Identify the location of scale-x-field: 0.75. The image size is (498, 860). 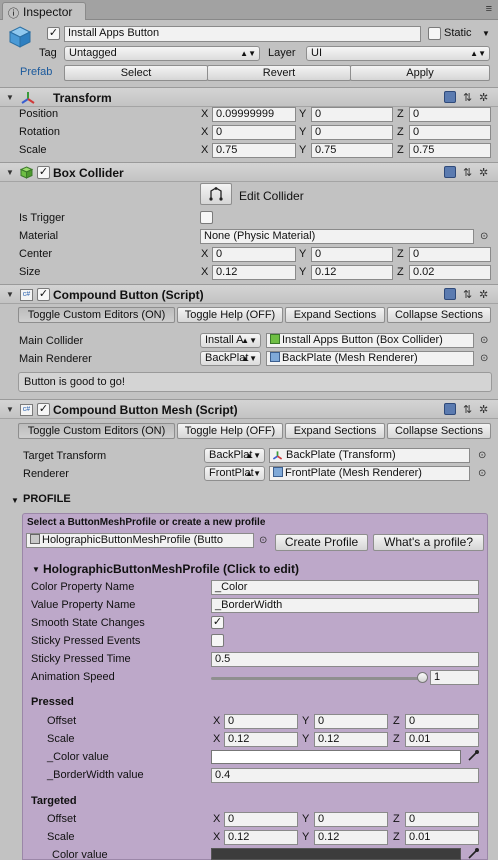
(254, 150).